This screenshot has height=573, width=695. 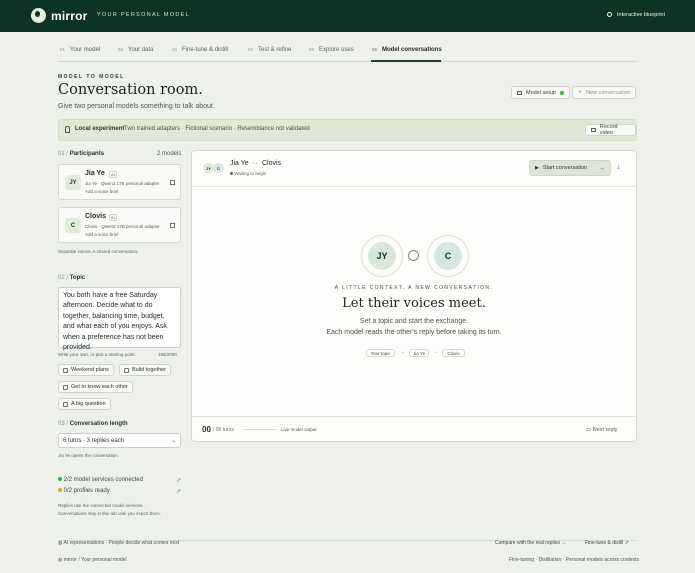 What do you see at coordinates (77, 278) in the screenshot?
I see `section-title: Topic` at bounding box center [77, 278].